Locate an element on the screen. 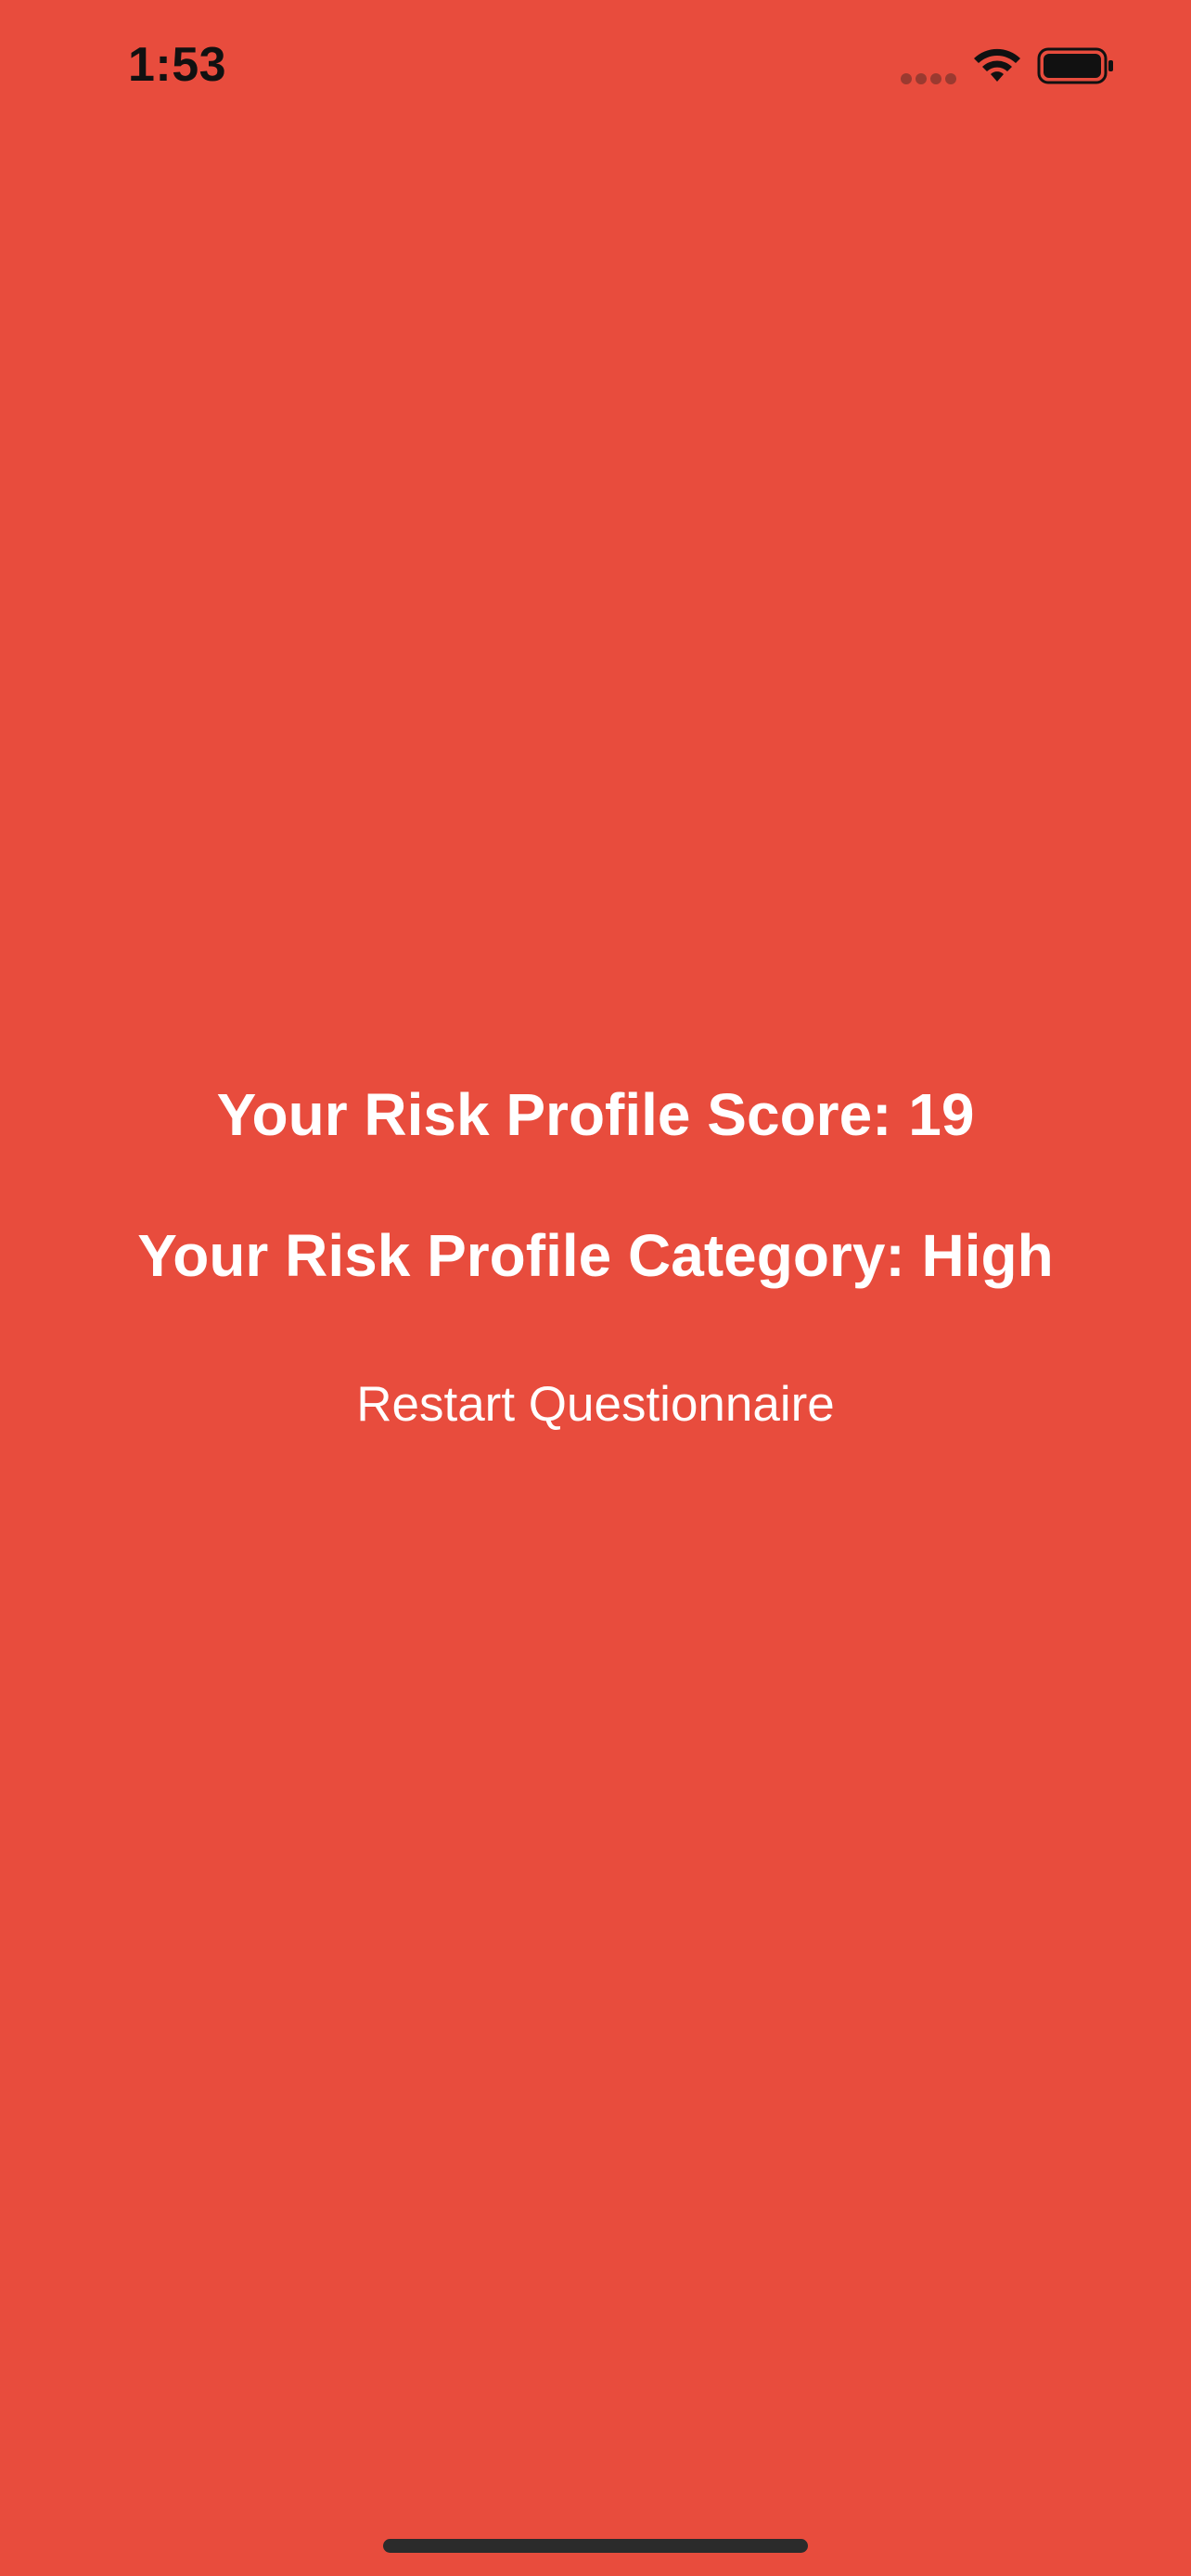 The height and width of the screenshot is (2576, 1191). battery-icon is located at coordinates (1075, 66).